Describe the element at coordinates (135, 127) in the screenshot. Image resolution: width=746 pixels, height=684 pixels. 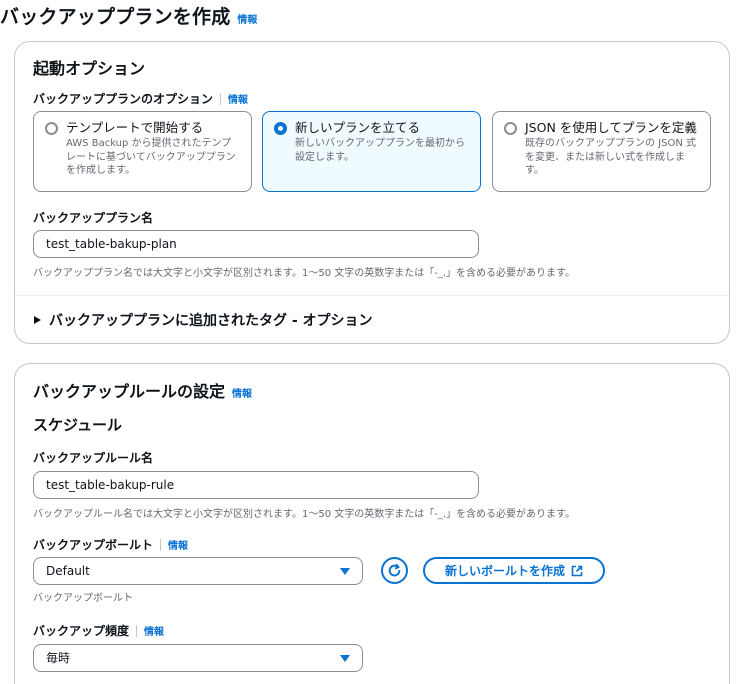
I see `tile-title: テンプレートで開始する` at that location.